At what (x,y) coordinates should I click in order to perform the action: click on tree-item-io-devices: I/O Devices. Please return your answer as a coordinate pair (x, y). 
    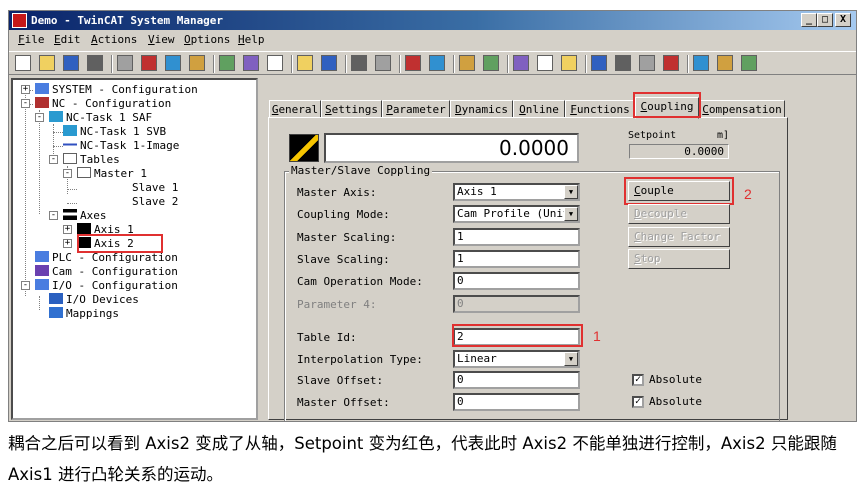
    Looking at the image, I should click on (94, 300).